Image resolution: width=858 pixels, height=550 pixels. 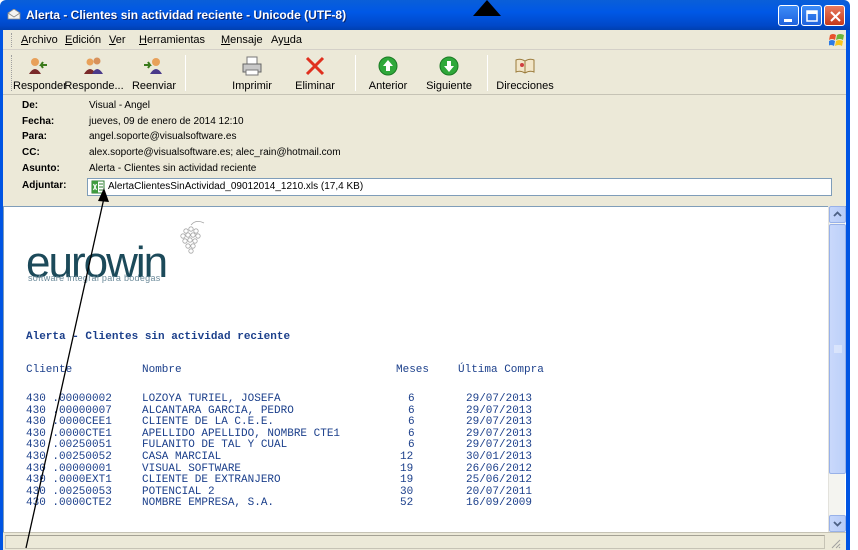 I want to click on cell-cliente: 430 .0000CEE1, so click(x=69, y=422).